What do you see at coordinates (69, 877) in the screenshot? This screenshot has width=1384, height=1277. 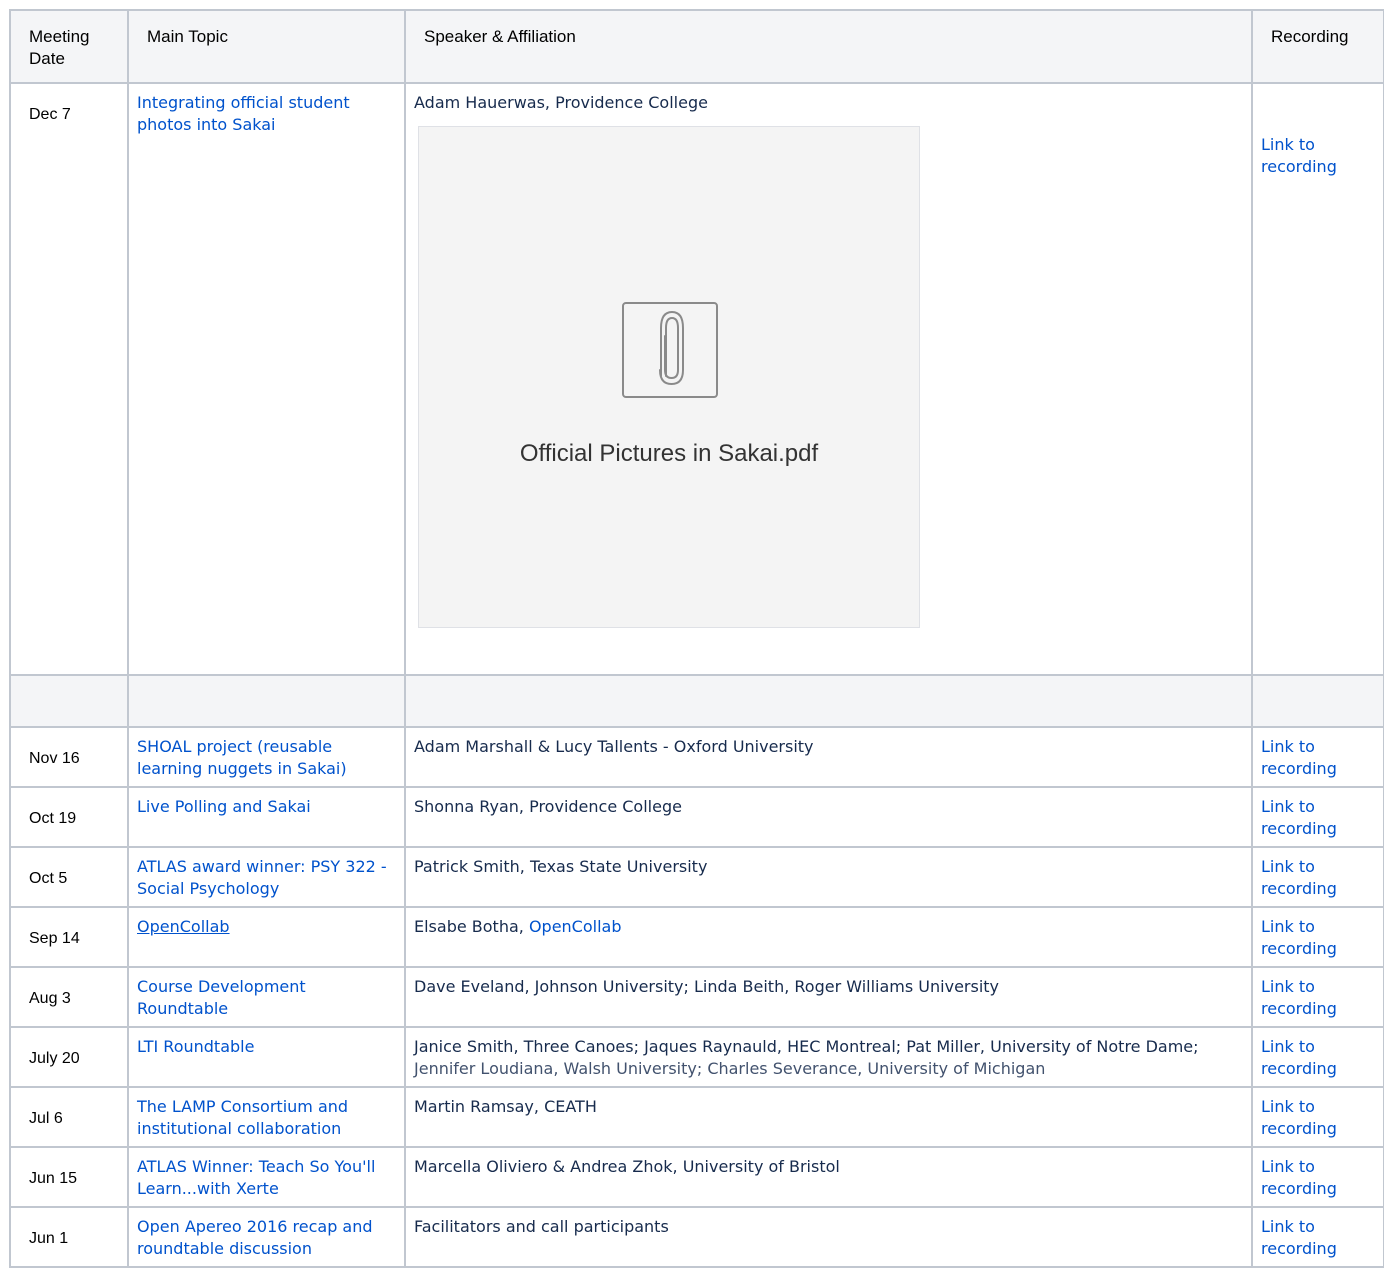 I see `meeting-date-cell: Oct 5` at bounding box center [69, 877].